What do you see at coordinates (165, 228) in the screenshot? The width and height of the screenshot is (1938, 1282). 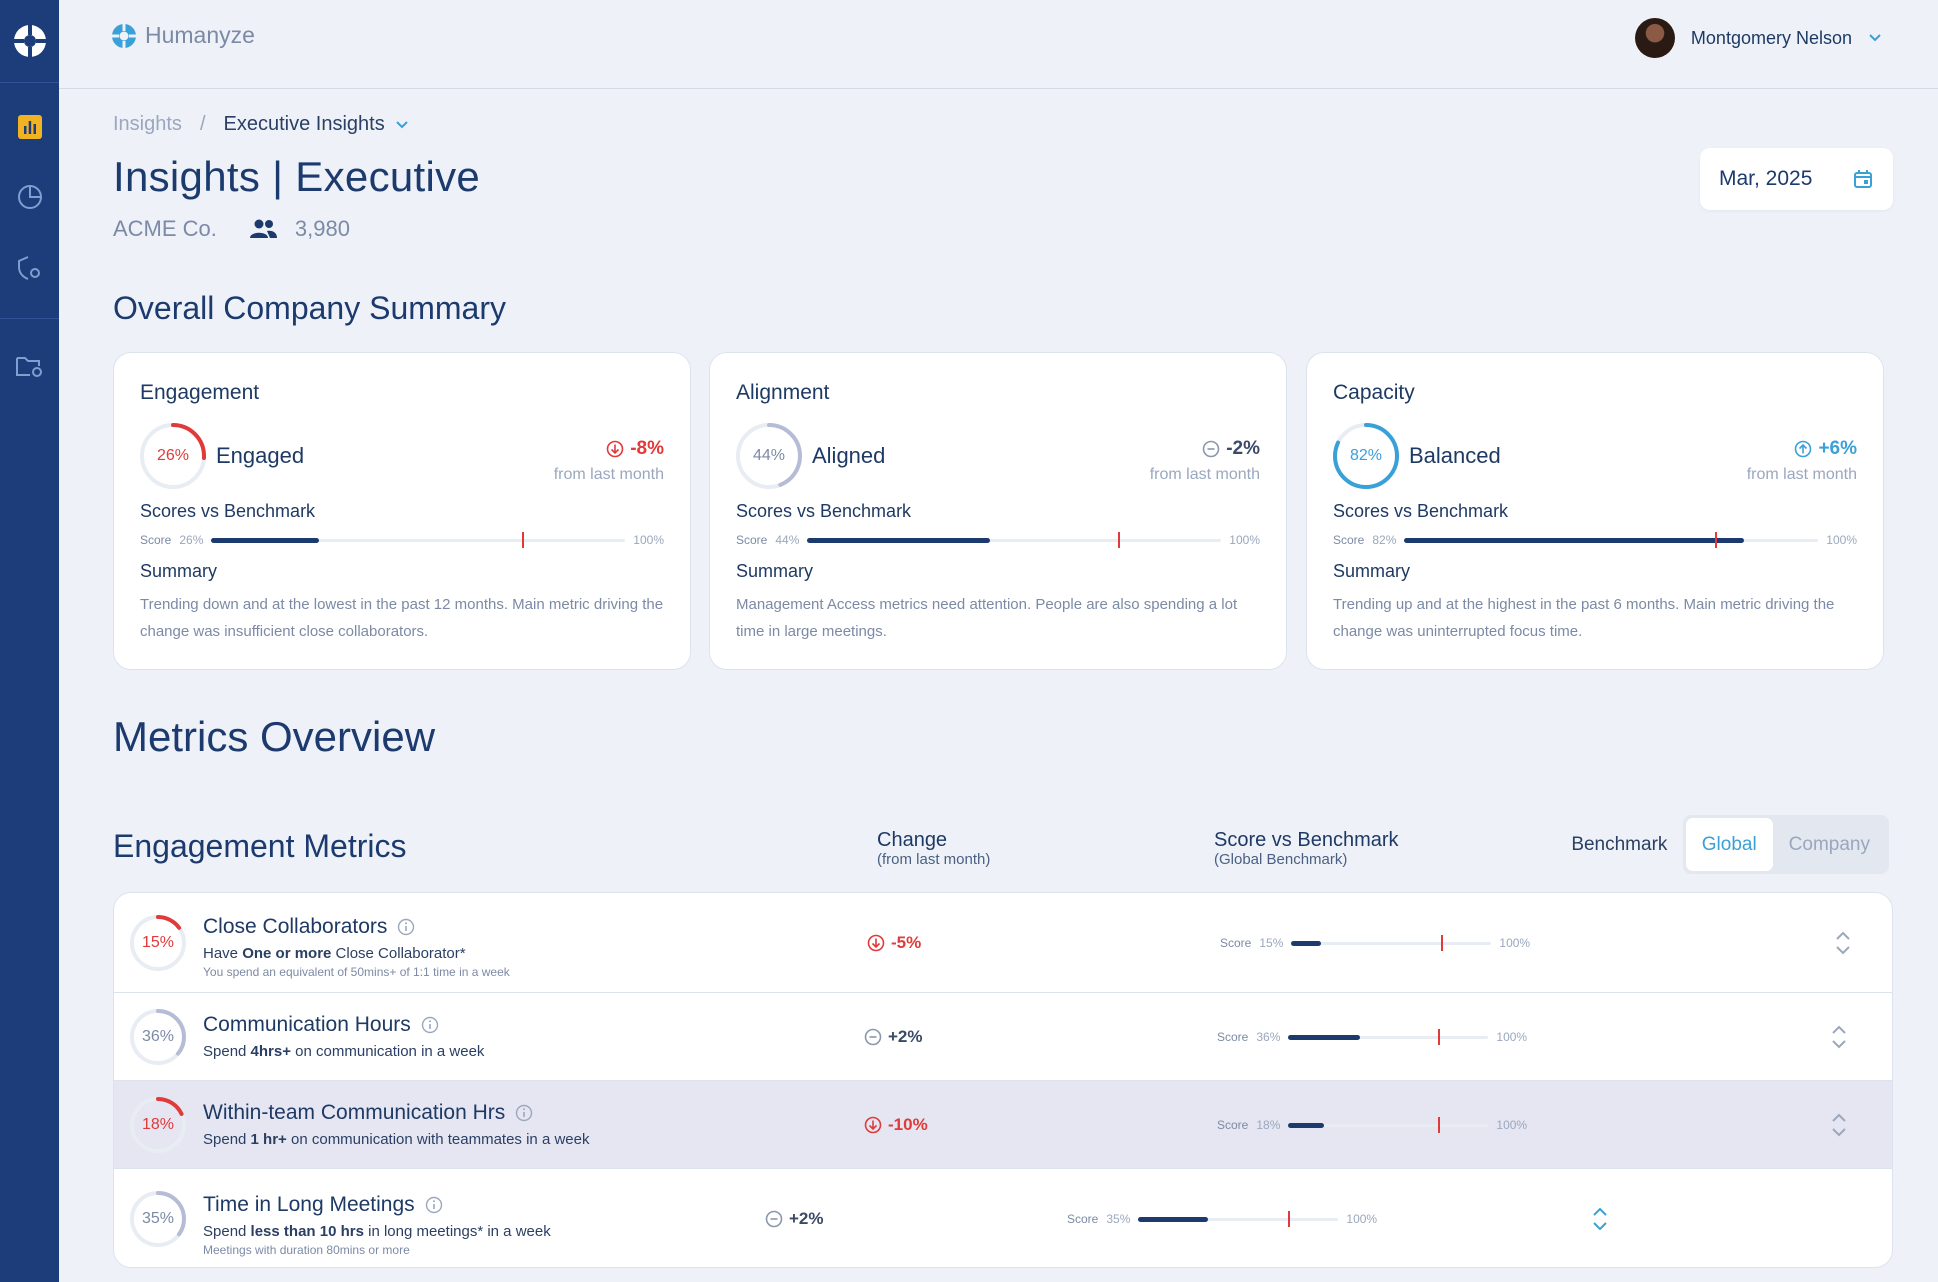 I see `company-name: ACME Co.` at bounding box center [165, 228].